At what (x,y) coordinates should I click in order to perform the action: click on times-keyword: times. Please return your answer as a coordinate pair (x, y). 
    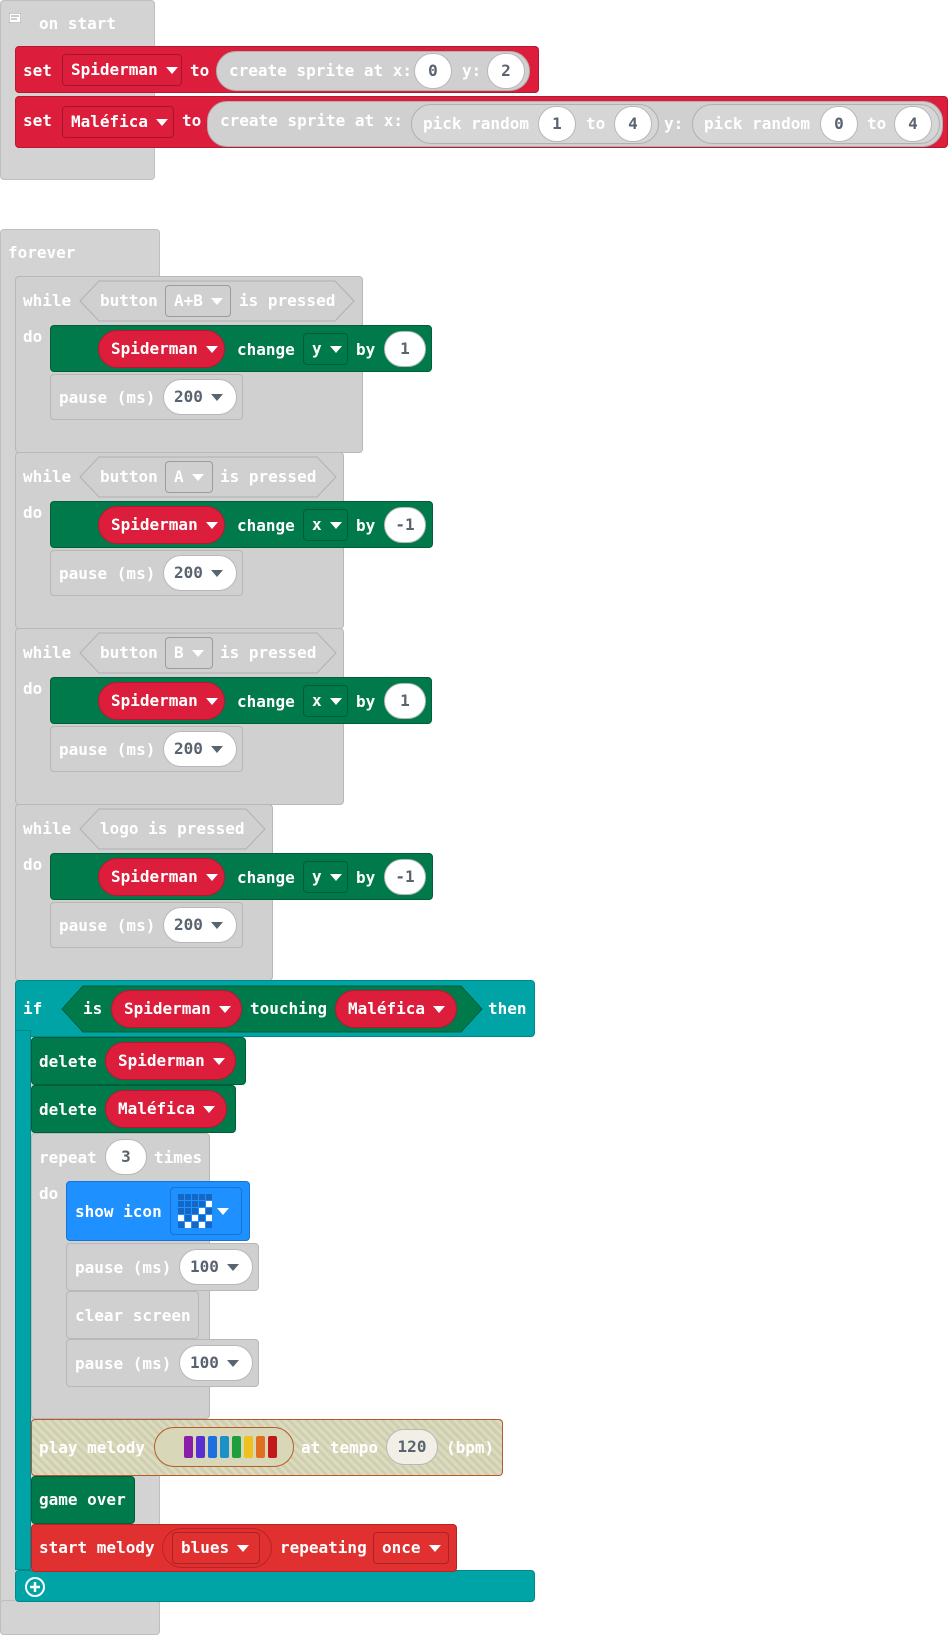
    Looking at the image, I should click on (178, 1157).